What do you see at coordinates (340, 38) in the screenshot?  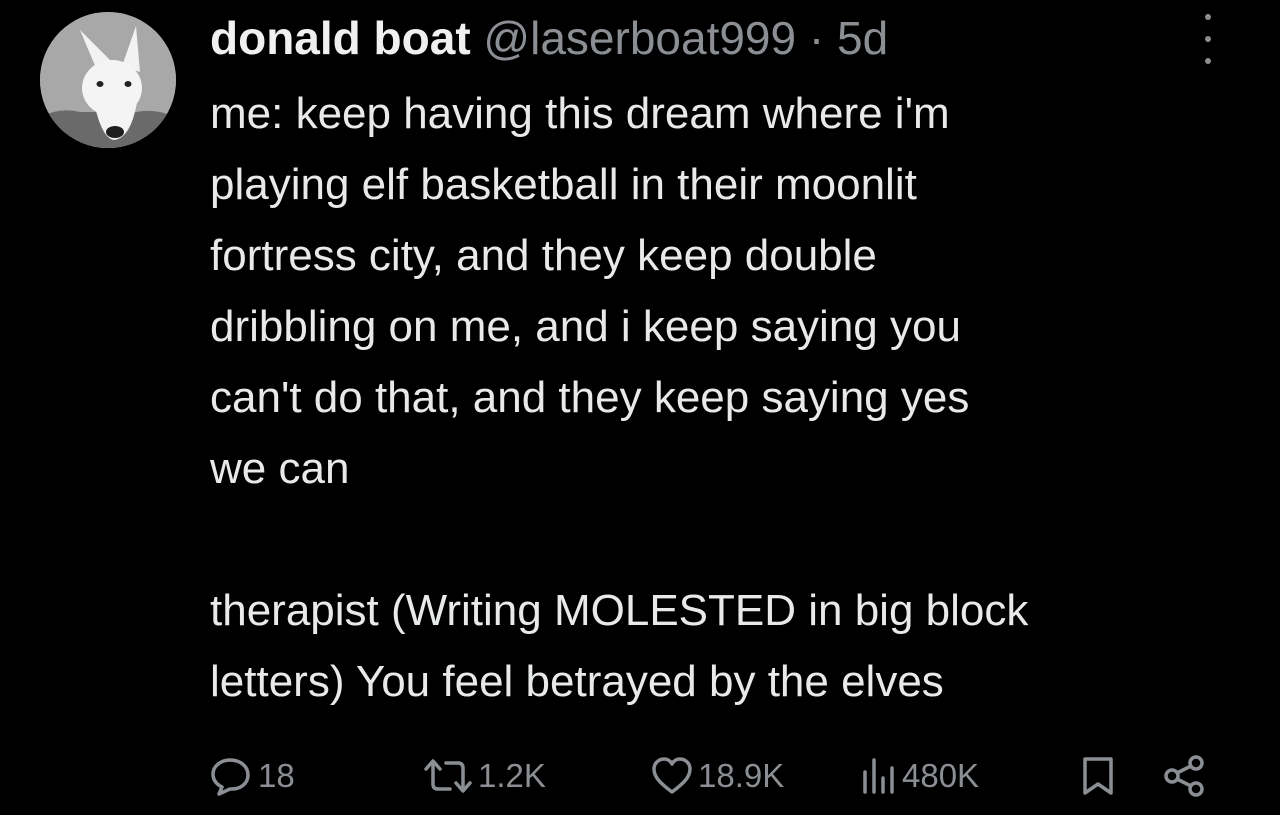 I see `author-name: donald boat` at bounding box center [340, 38].